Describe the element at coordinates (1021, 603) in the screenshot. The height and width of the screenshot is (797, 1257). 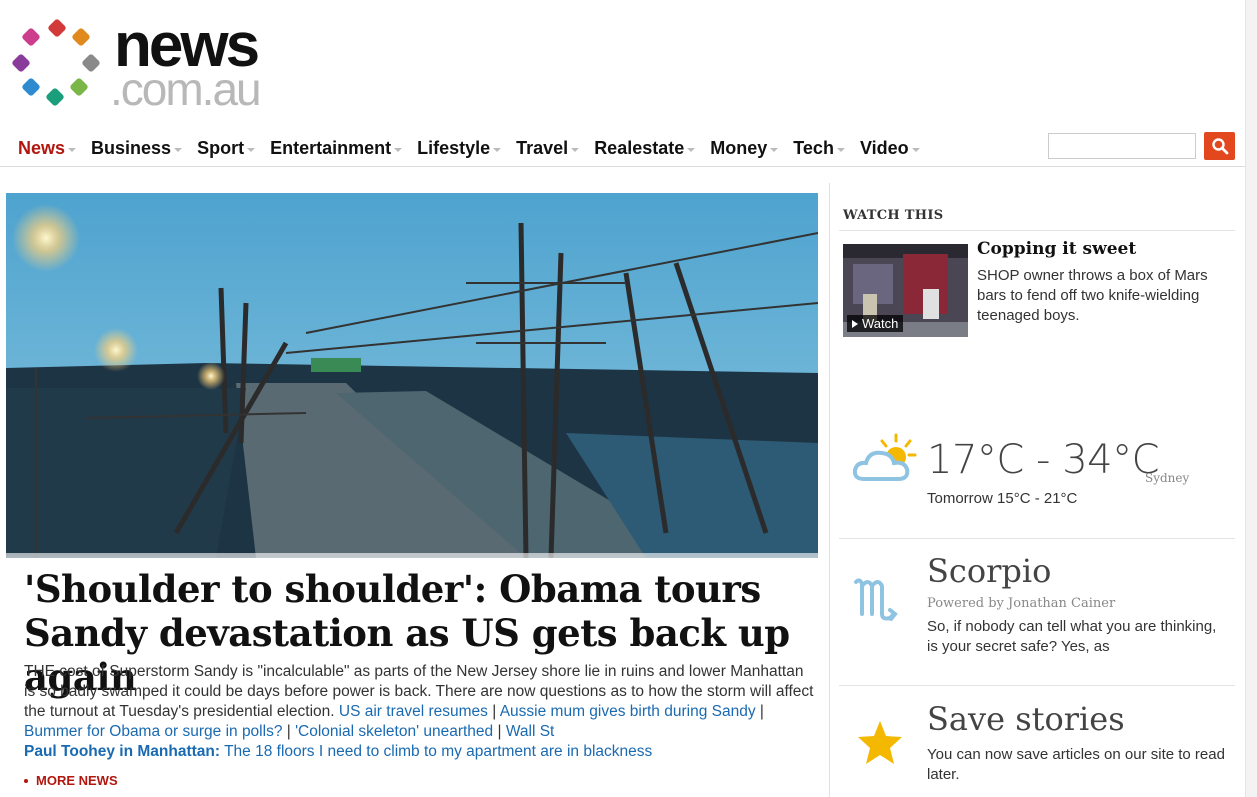
I see `horoscope-powered-by: Powered by Jonathan Cainer` at that location.